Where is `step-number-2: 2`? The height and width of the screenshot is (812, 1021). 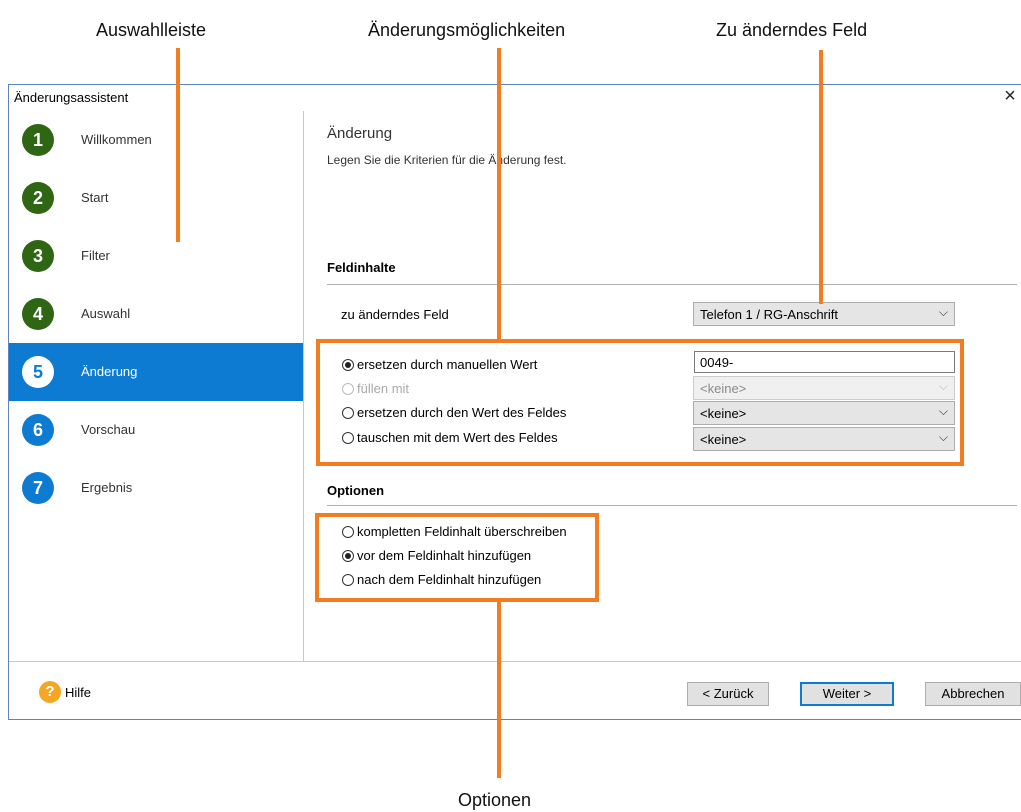 step-number-2: 2 is located at coordinates (38, 198).